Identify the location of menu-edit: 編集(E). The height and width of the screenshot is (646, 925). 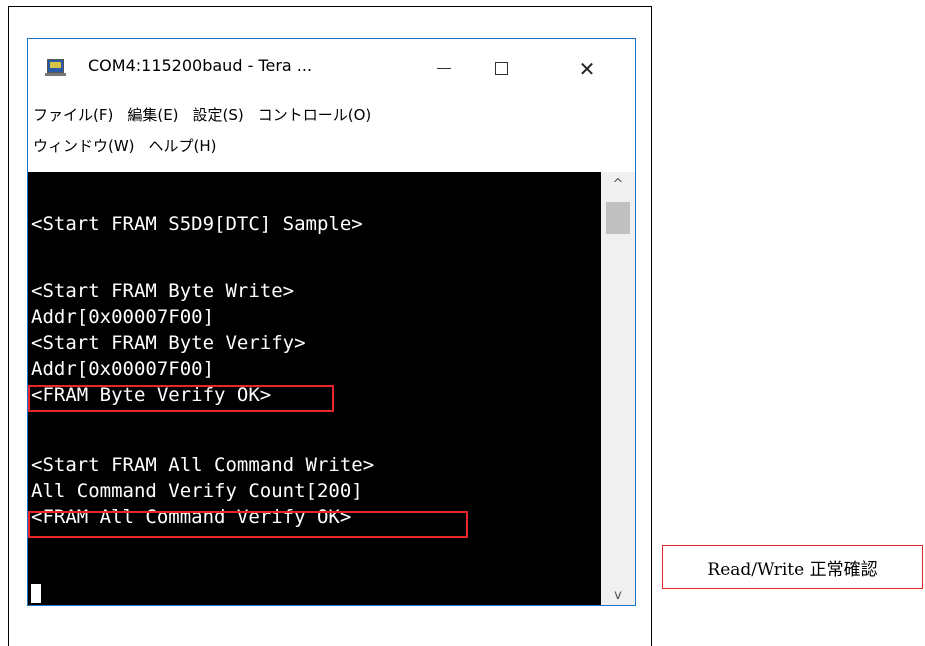
(152, 114).